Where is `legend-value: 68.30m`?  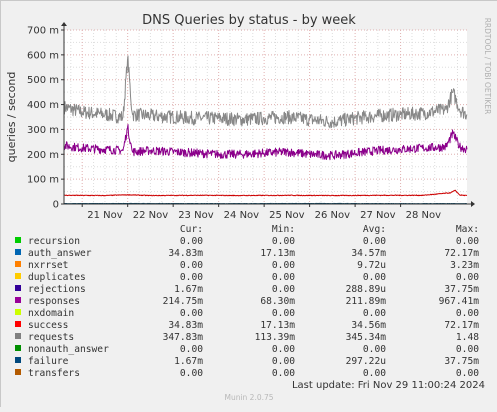
legend-value: 68.30m is located at coordinates (277, 301).